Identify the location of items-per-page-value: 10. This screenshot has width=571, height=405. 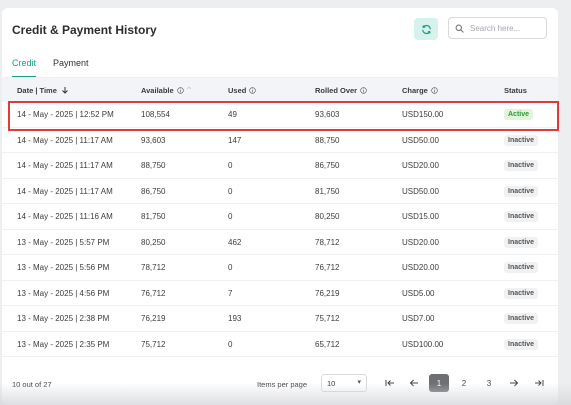
(331, 383).